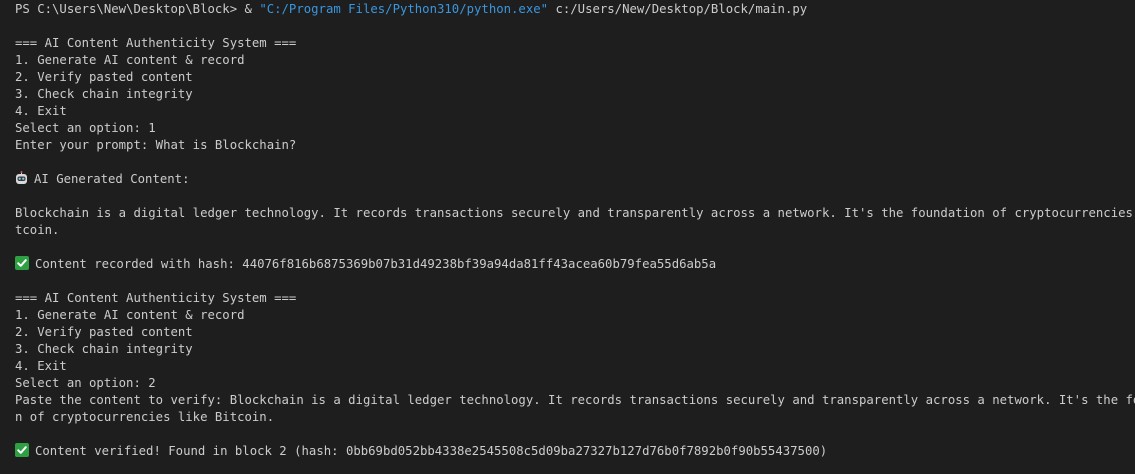  I want to click on robot-icon, so click(21, 178).